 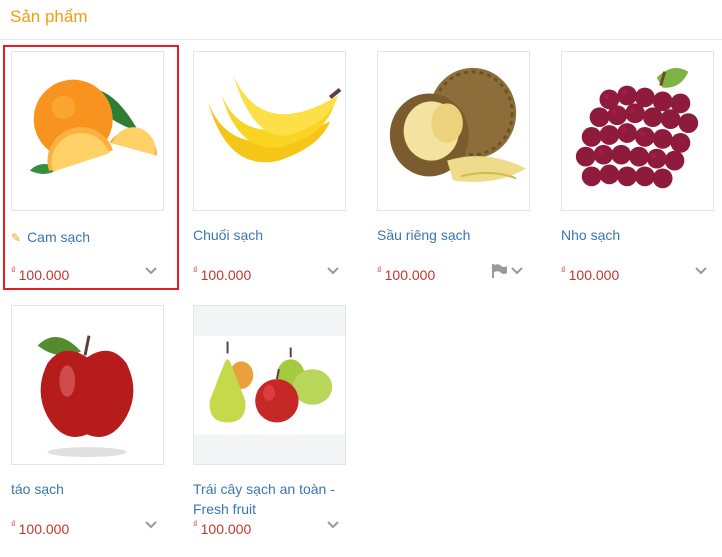 I want to click on section-header: Sản phẩm, so click(x=361, y=20).